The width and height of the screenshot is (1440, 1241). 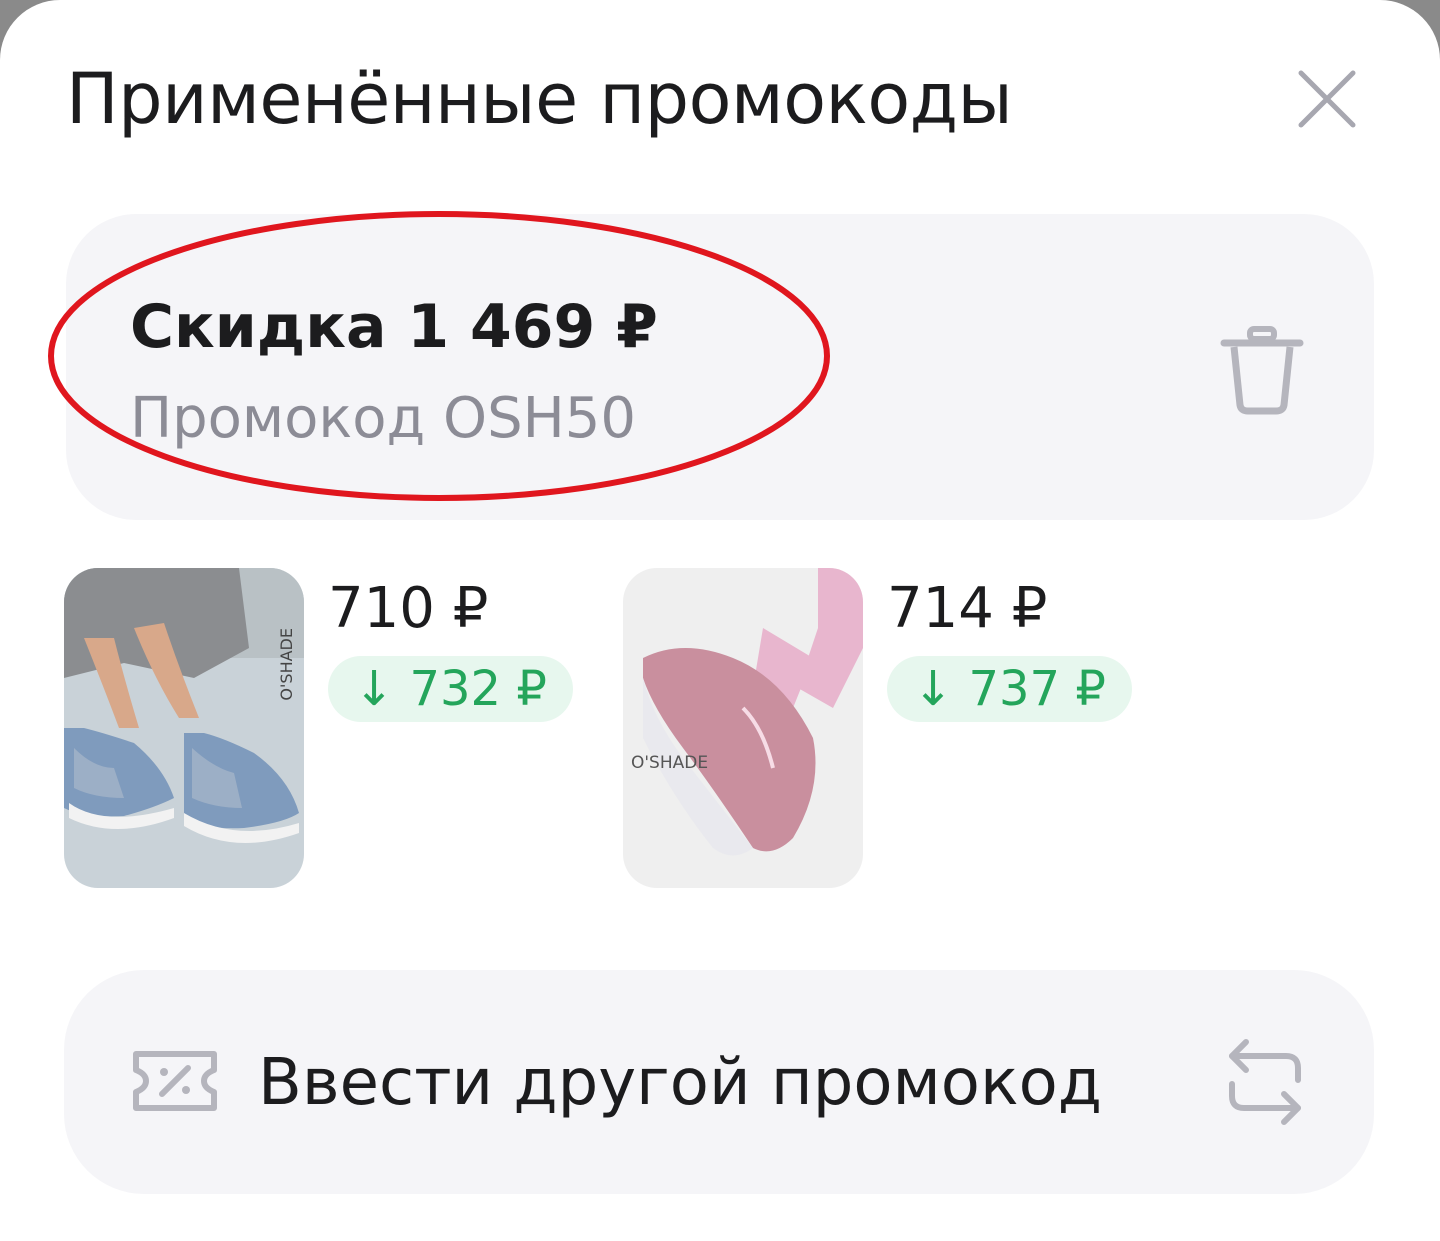 What do you see at coordinates (394, 327) in the screenshot?
I see `discount-amount: Скидка 1 469 ₽` at bounding box center [394, 327].